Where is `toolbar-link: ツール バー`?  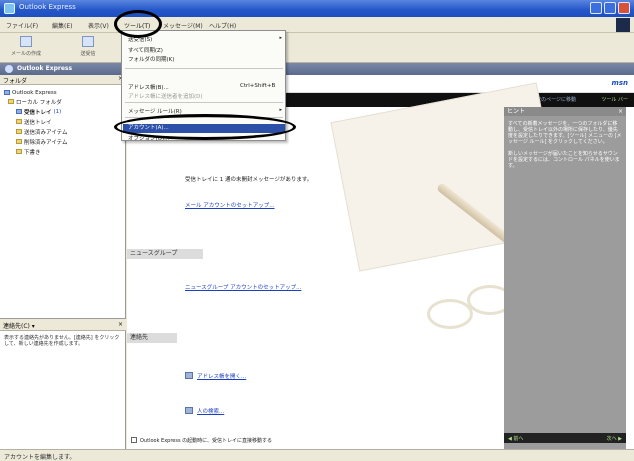
toolbar-link: ツール バー is located at coordinates (614, 99).